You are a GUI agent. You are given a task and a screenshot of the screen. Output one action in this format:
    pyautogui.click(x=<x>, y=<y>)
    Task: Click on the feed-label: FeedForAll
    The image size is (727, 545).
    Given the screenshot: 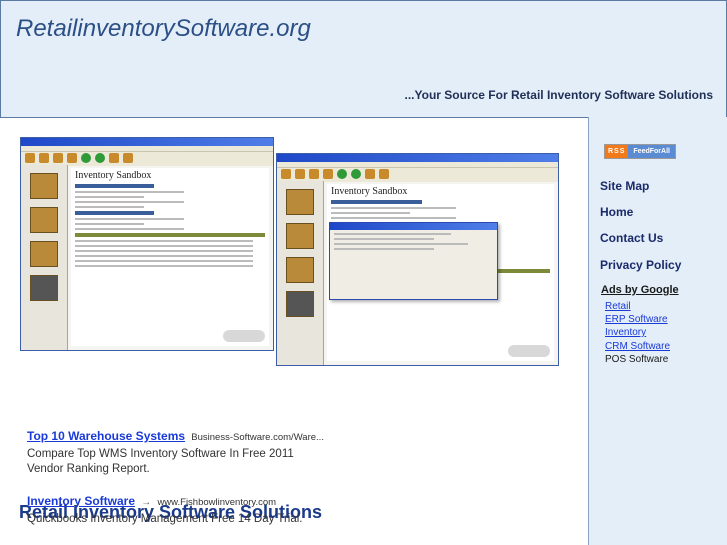 What is the action you would take?
    pyautogui.click(x=651, y=151)
    